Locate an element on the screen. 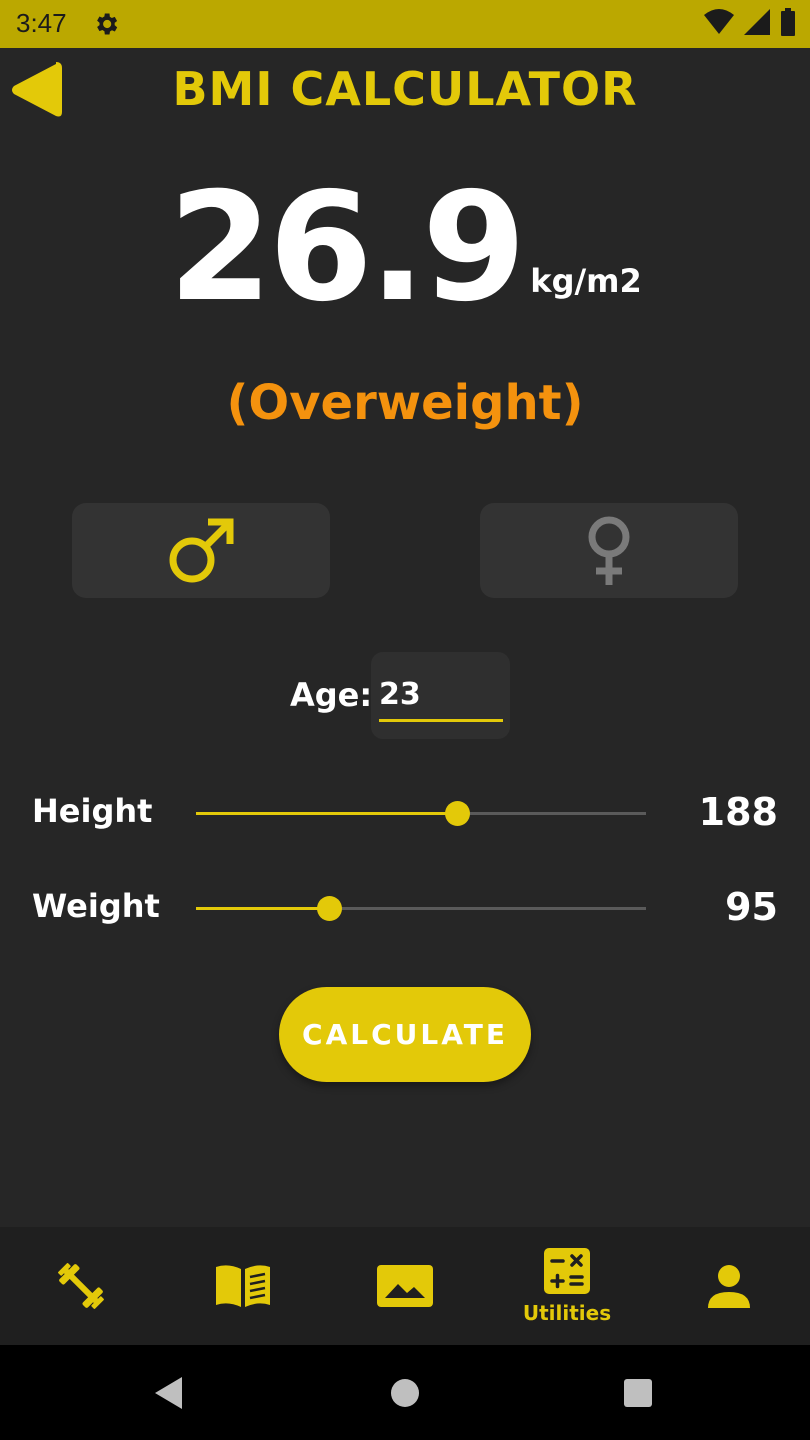 Image resolution: width=810 pixels, height=1440 pixels. system-nav-bar is located at coordinates (405, 1392).